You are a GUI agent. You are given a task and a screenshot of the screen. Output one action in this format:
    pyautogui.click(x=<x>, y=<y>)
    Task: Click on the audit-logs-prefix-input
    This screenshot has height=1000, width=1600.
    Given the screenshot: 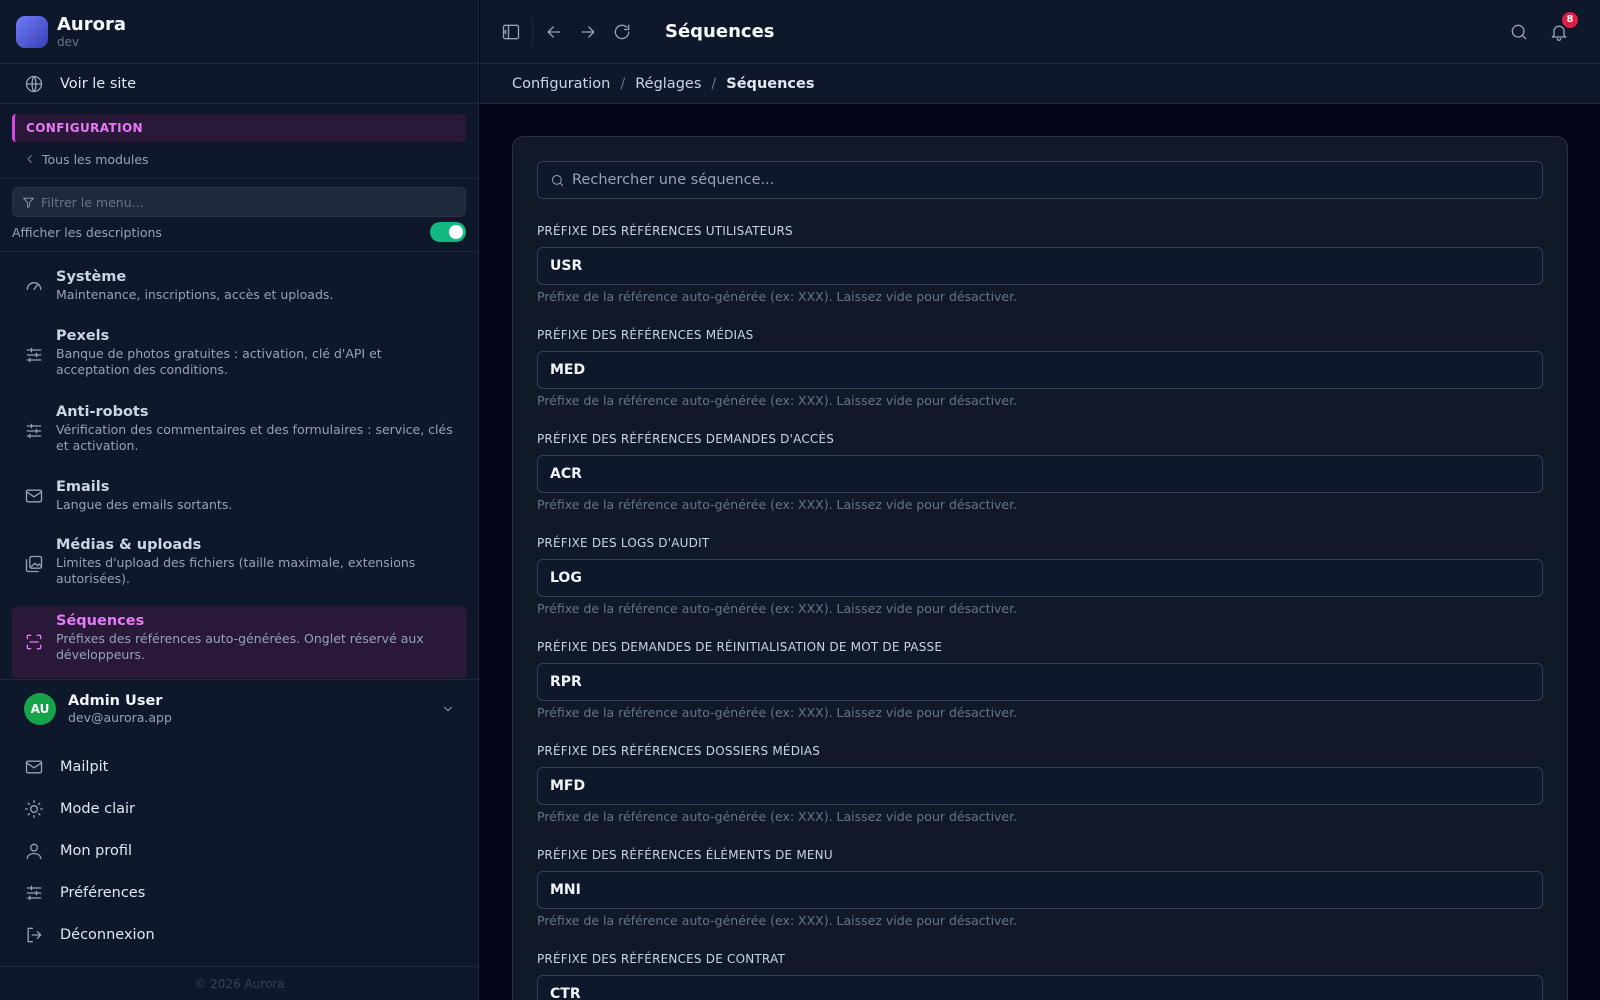 What is the action you would take?
    pyautogui.click(x=1040, y=578)
    